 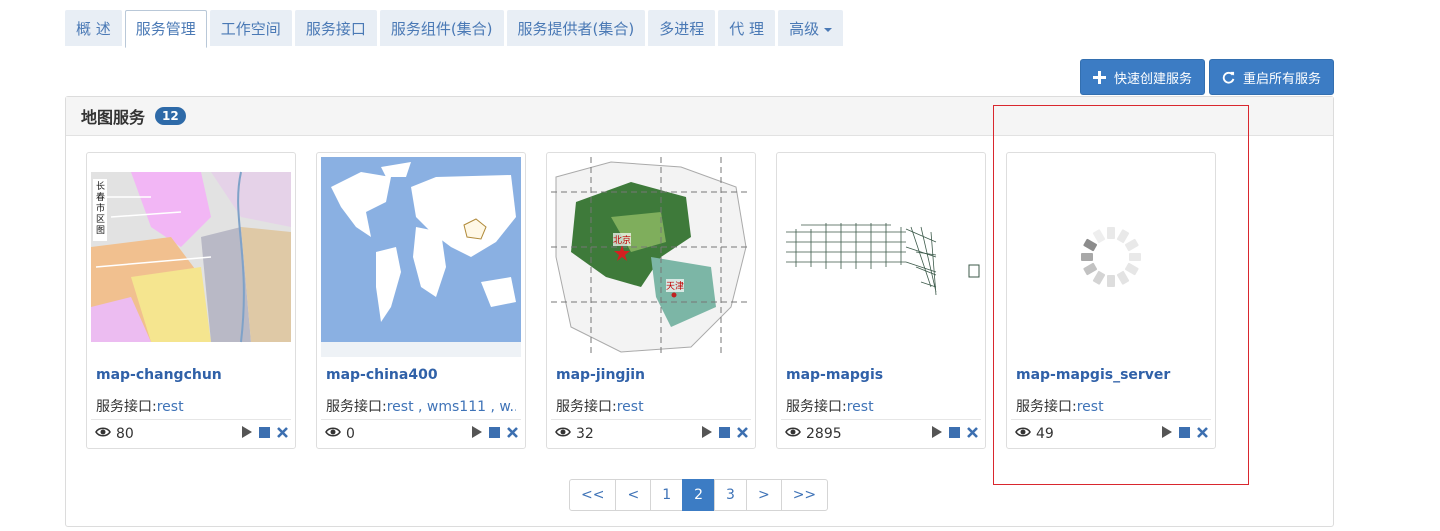 I want to click on service-card-mapgis-server: map-mapgis_server 服务接口:rest 49, so click(x=1111, y=300).